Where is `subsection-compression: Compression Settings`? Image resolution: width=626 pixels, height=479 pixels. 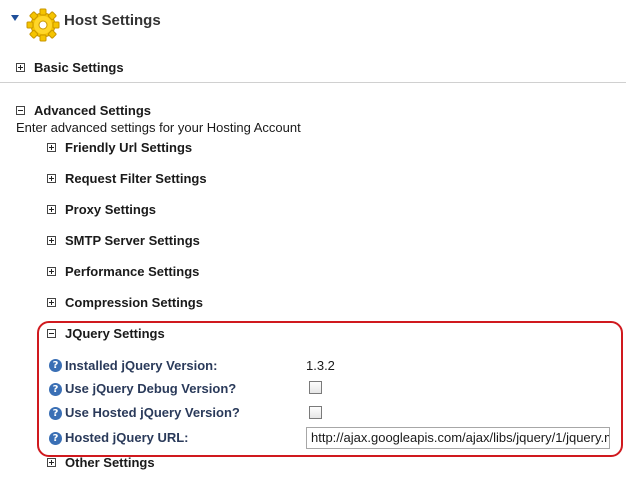
subsection-compression: Compression Settings is located at coordinates (125, 302).